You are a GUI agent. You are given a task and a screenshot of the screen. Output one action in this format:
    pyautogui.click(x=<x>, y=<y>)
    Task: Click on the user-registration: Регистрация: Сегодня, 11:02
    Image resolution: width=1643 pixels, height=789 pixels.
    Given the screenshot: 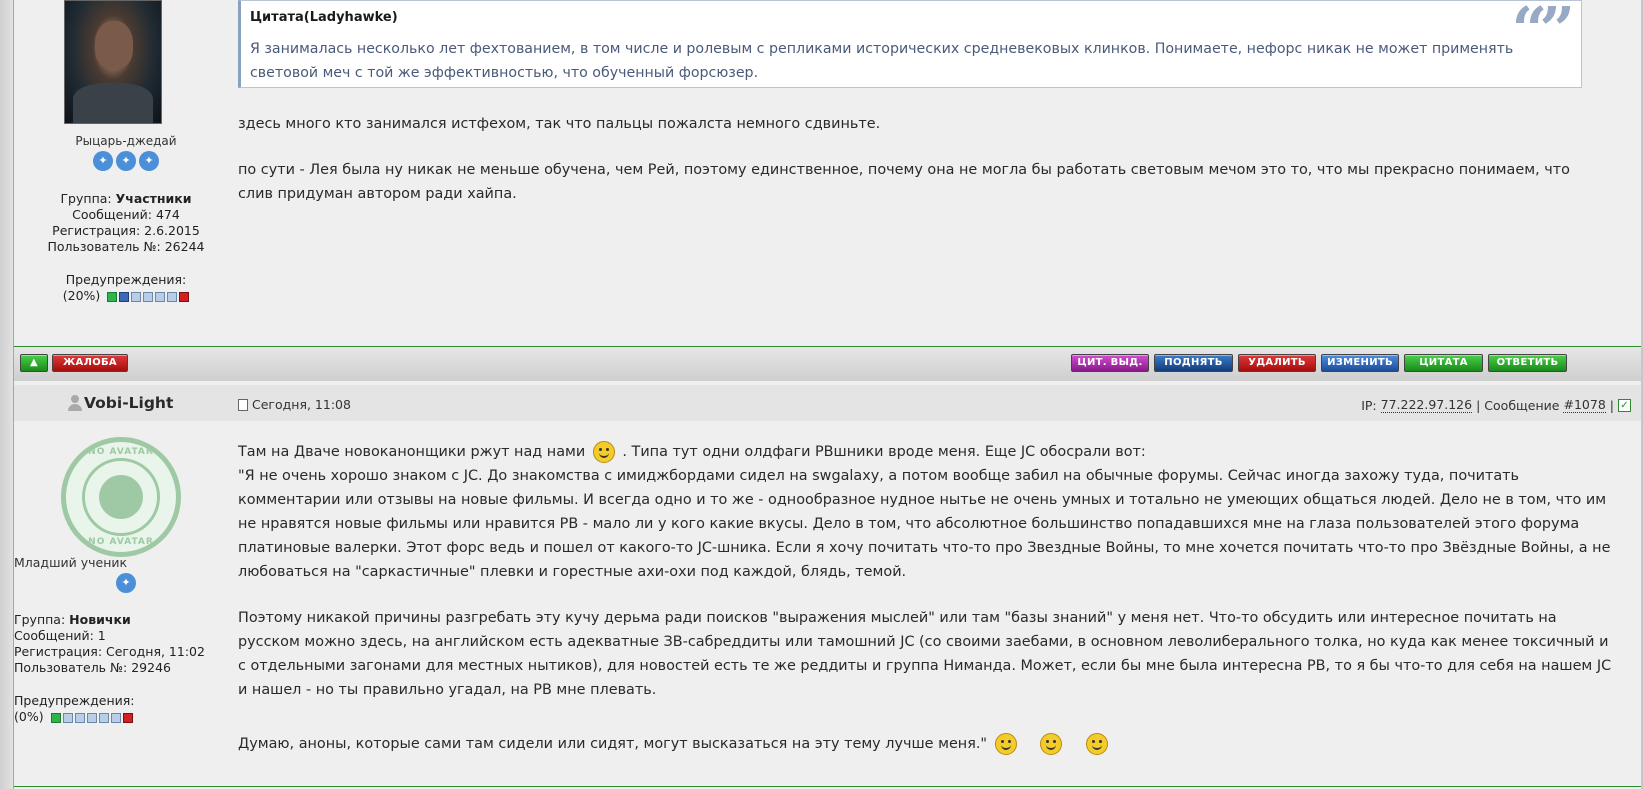 What is the action you would take?
    pyautogui.click(x=109, y=651)
    